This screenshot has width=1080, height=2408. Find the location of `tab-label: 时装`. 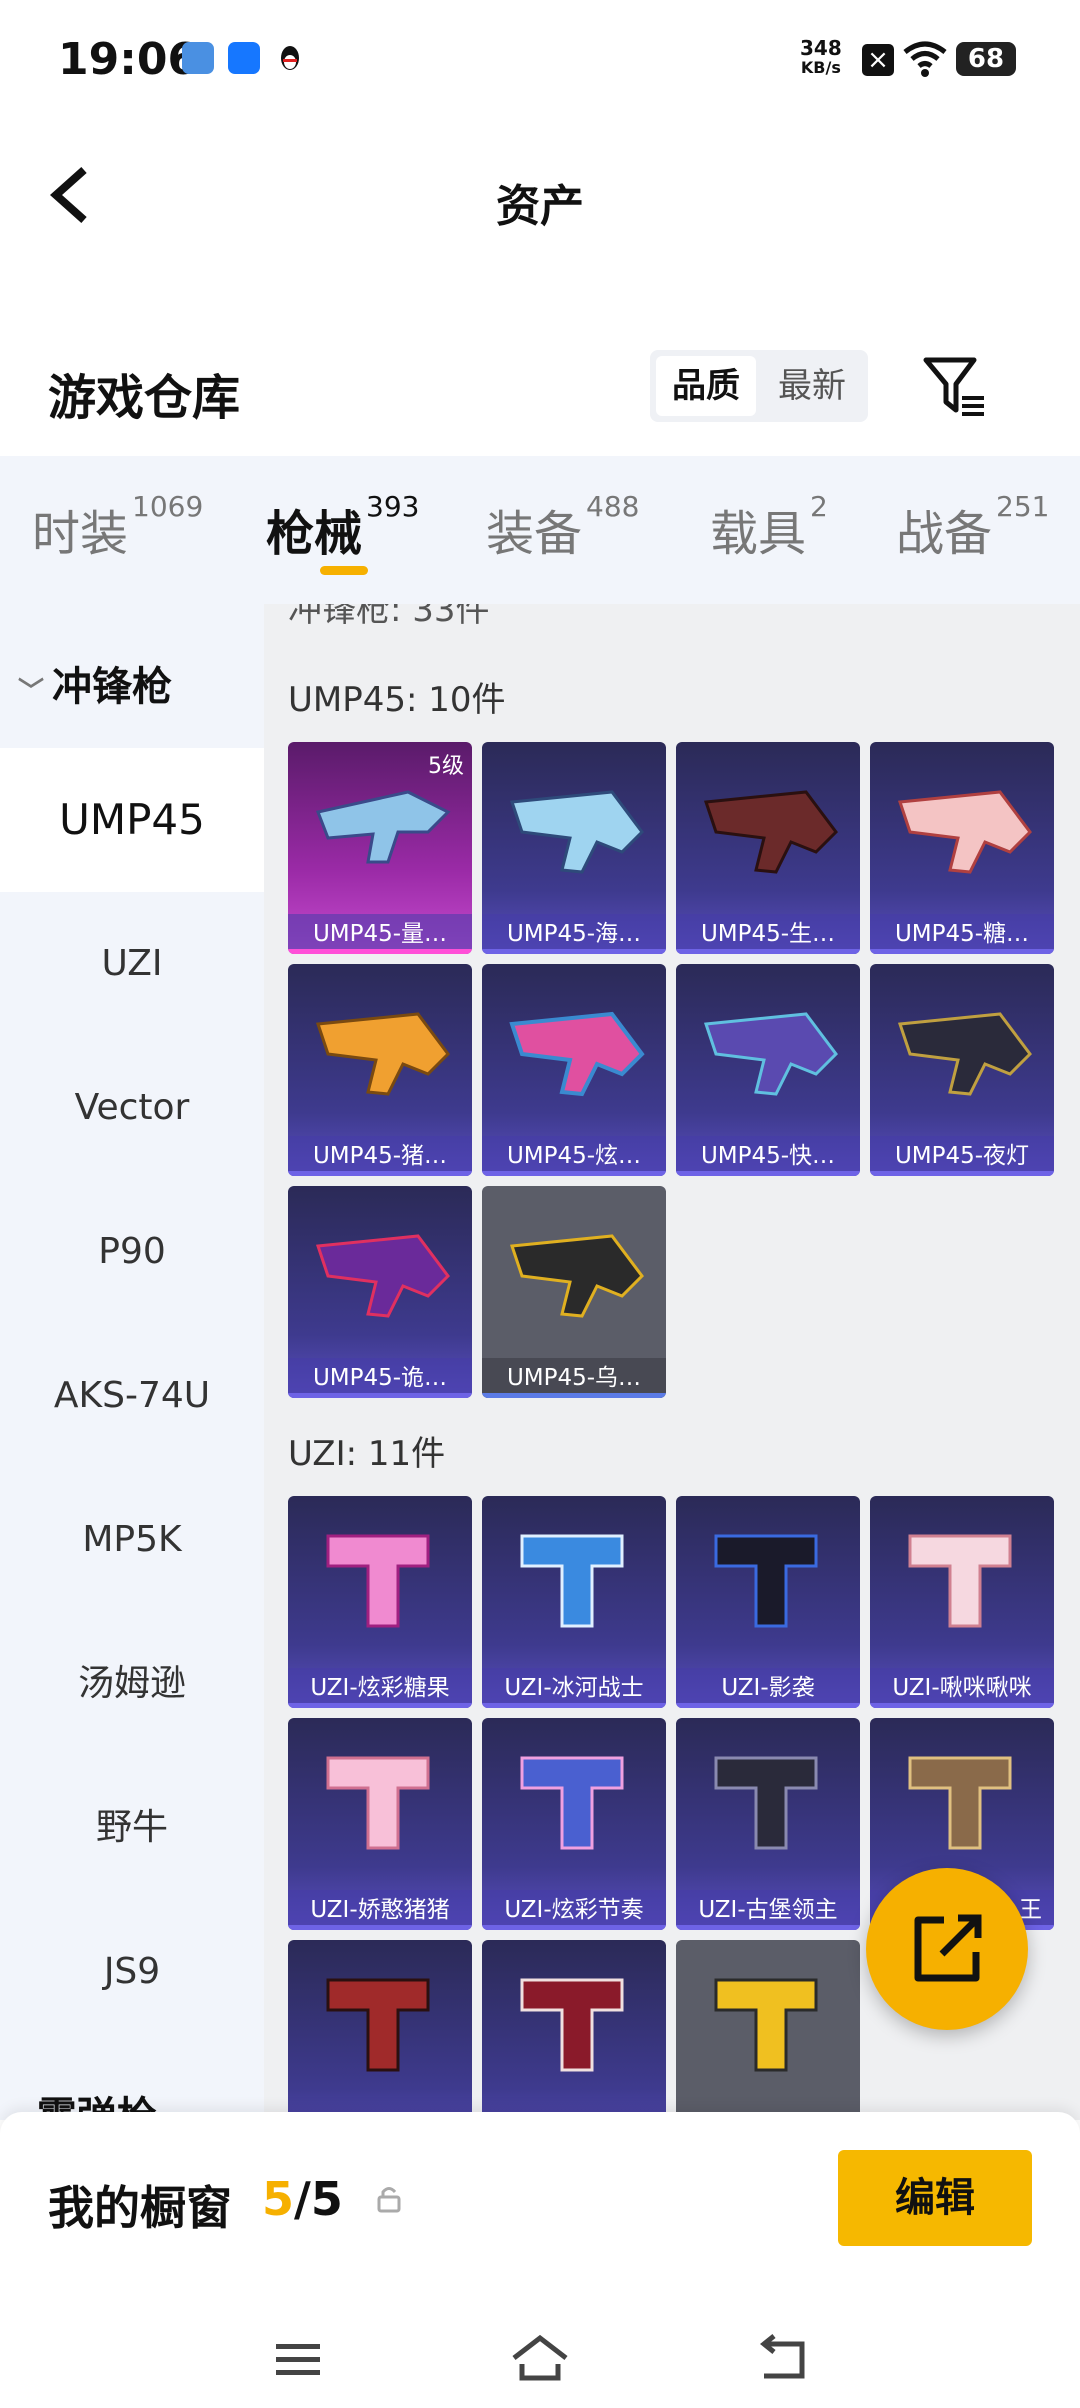

tab-label: 时装 is located at coordinates (80, 534).